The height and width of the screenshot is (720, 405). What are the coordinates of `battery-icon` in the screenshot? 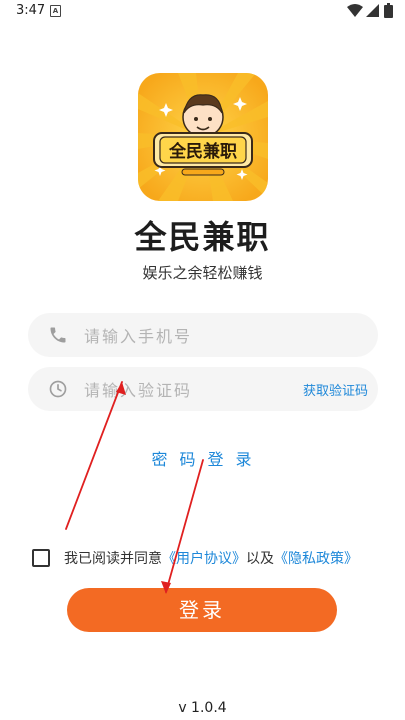 It's located at (388, 10).